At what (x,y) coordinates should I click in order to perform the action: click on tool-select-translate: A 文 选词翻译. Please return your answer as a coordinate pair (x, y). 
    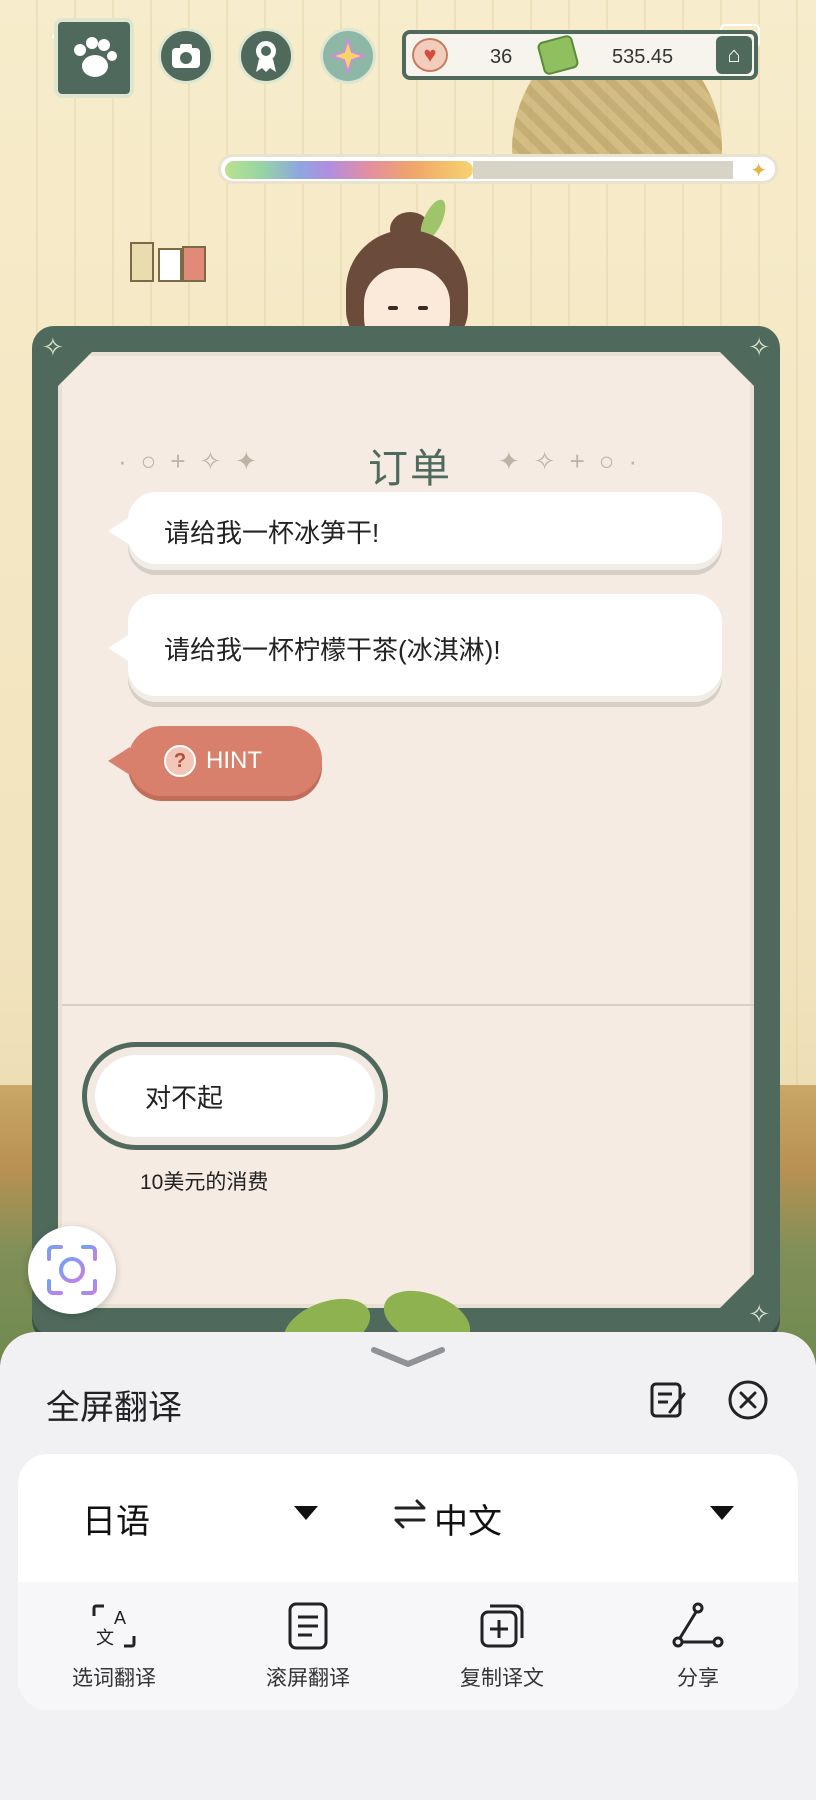
    Looking at the image, I should click on (114, 1646).